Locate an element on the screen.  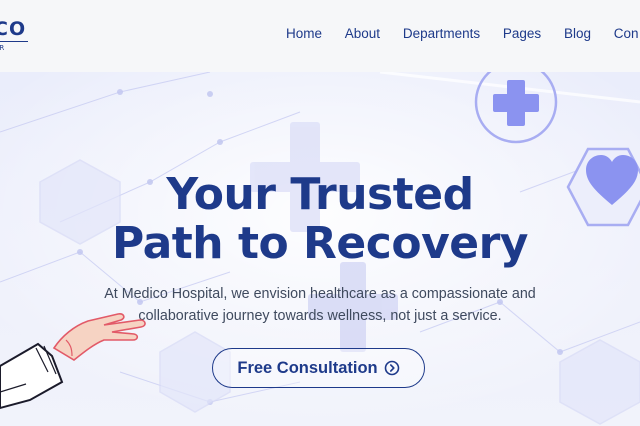
nav-home: Home is located at coordinates (304, 33).